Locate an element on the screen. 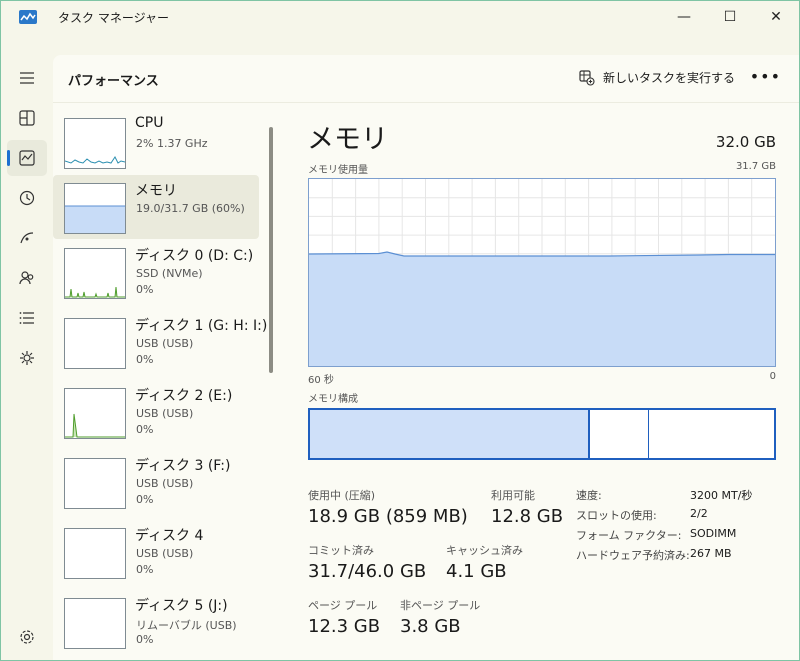 This screenshot has height=661, width=800. device-name: ディスク 4 is located at coordinates (169, 536).